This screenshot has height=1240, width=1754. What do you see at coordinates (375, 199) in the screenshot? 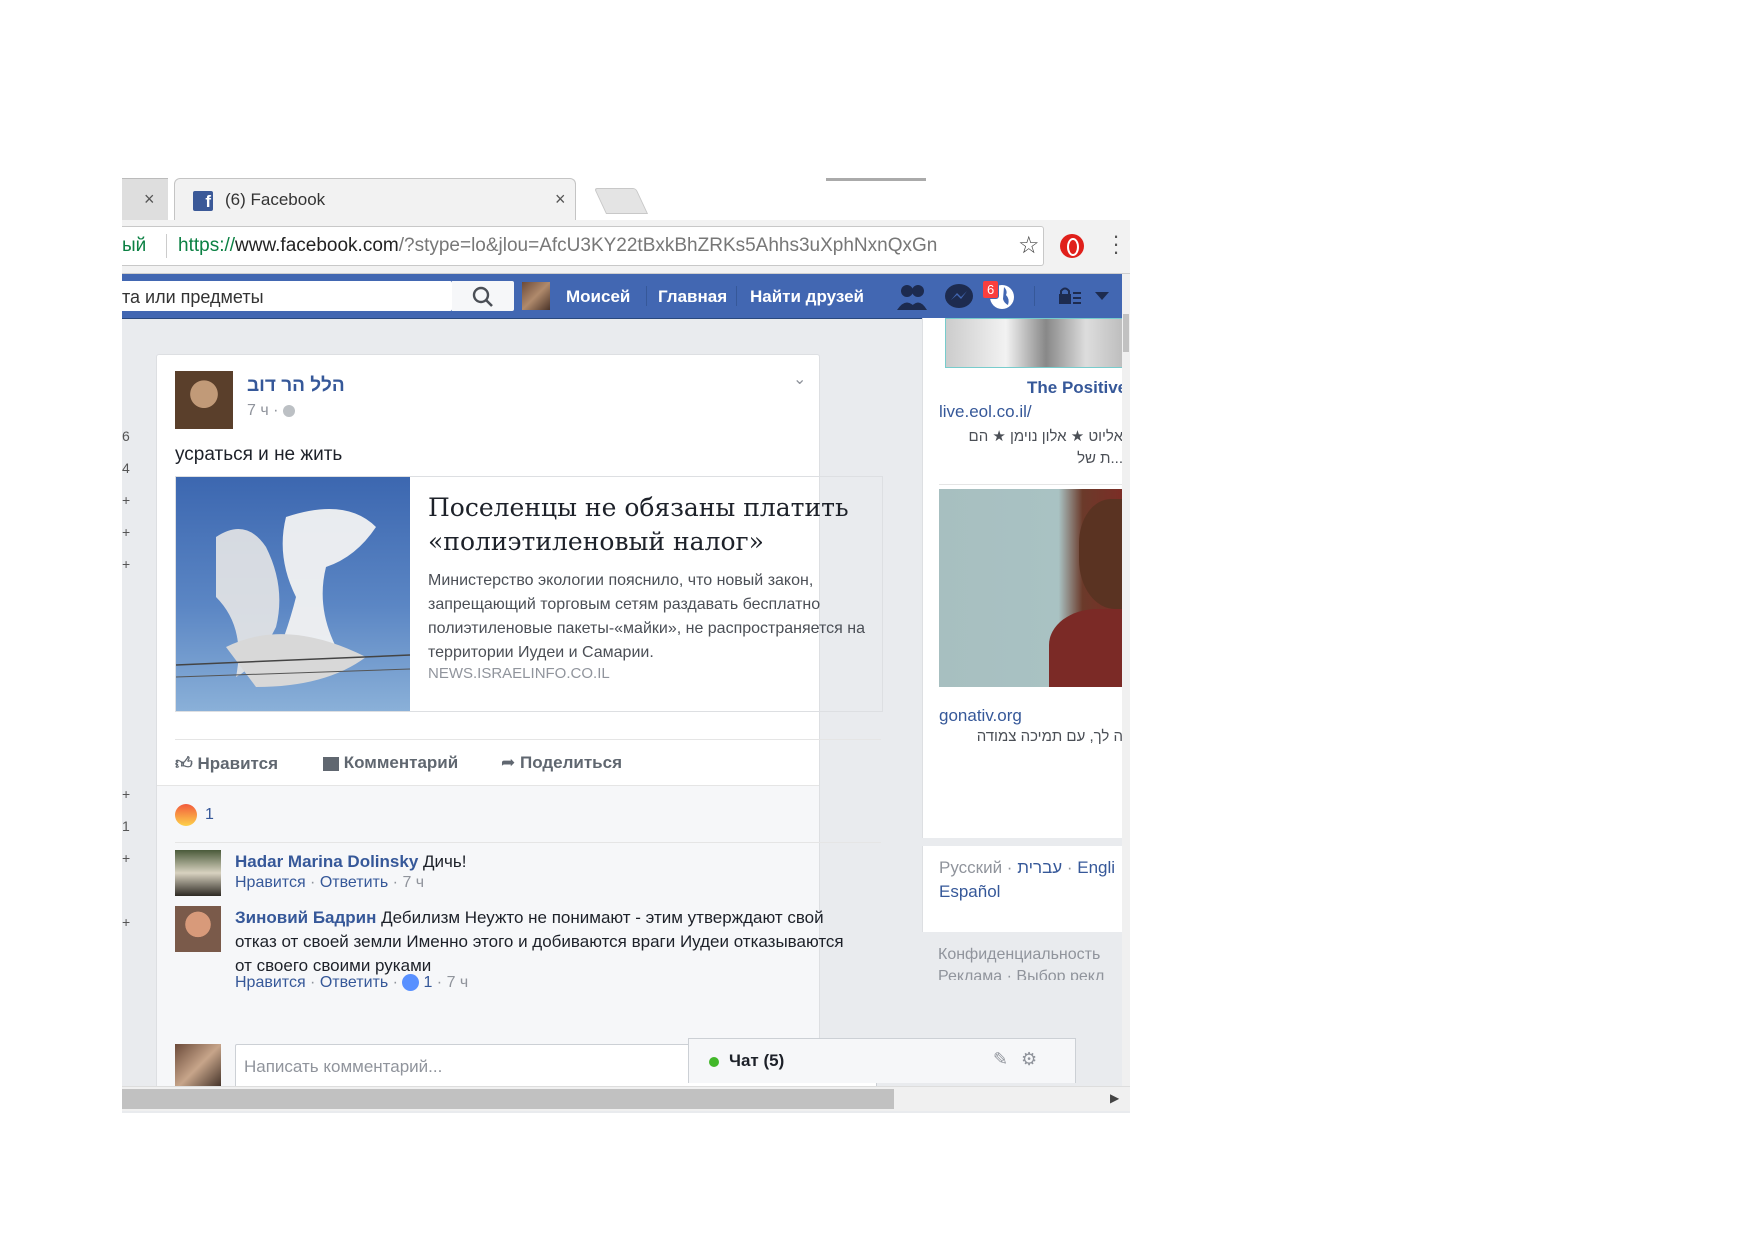
I see `tab-facebook: f (6) Facebook ×` at bounding box center [375, 199].